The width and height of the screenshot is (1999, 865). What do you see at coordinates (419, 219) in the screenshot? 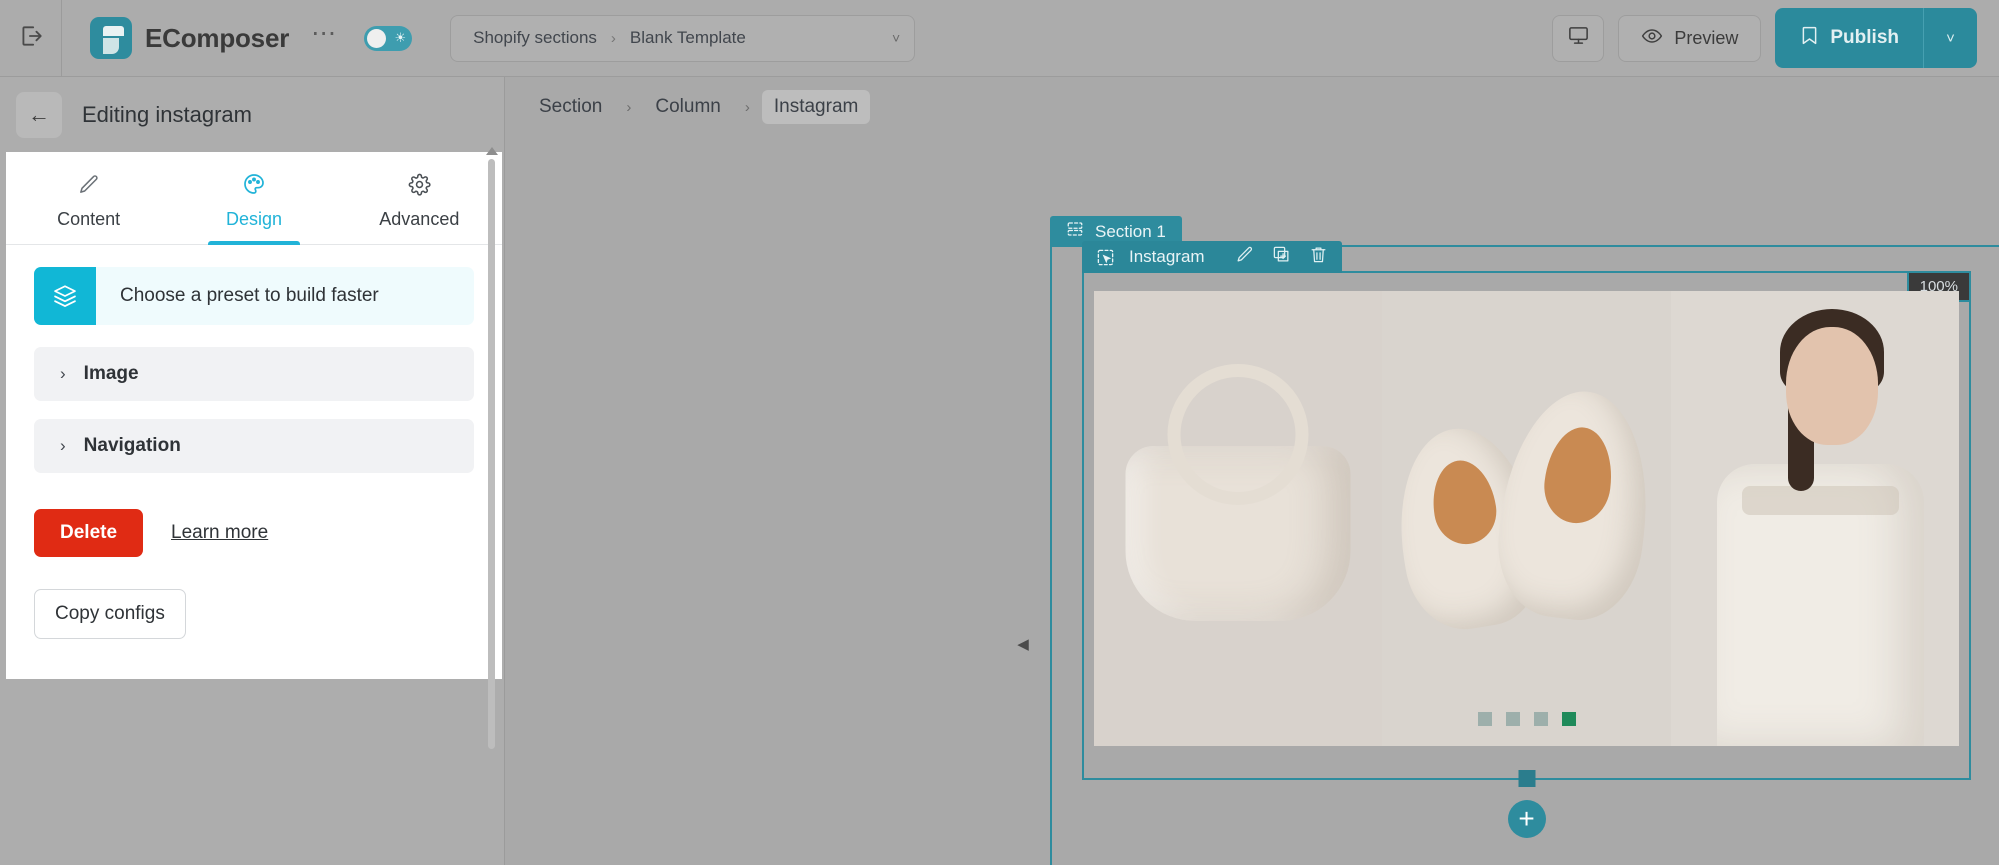
I see `tab-advanced-label: Advanced` at bounding box center [419, 219].